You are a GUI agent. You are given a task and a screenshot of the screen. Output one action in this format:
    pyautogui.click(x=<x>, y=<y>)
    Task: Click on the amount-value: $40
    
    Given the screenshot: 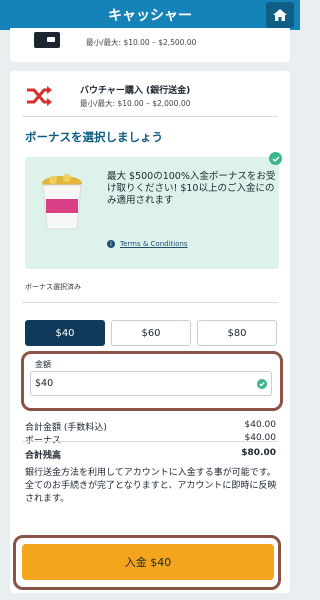 What is the action you would take?
    pyautogui.click(x=44, y=383)
    